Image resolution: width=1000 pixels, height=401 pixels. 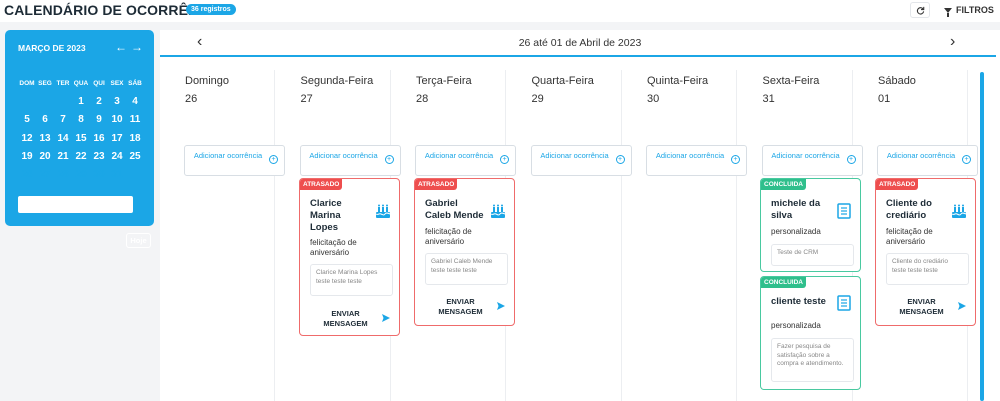 I want to click on mini-calendar-day: 9, so click(x=99, y=119).